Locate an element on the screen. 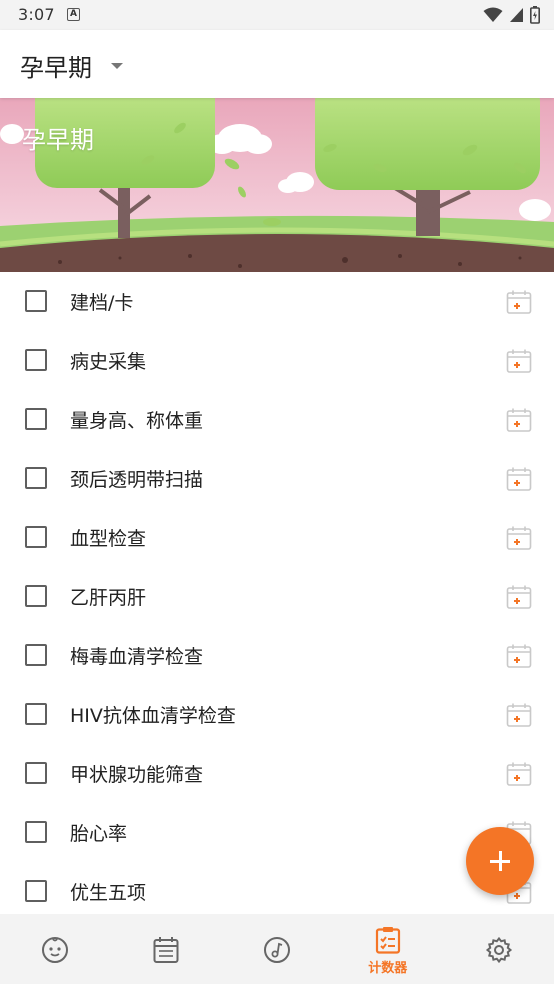 This screenshot has height=984, width=554. list-item: 甲状腺功能筛查 is located at coordinates (277, 773).